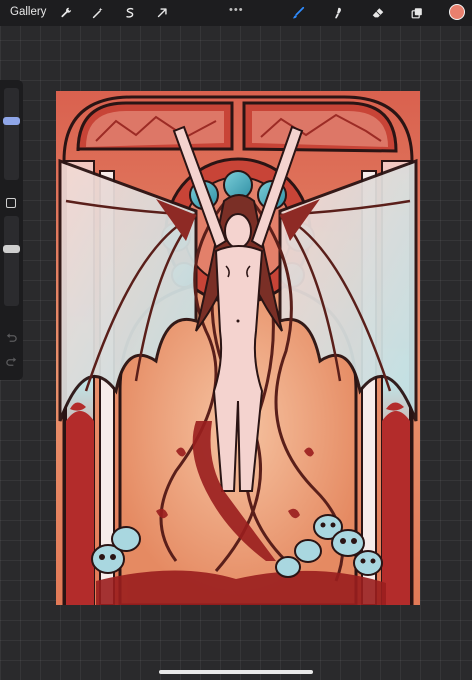 The width and height of the screenshot is (472, 680). I want to click on layers-icon, so click(417, 13).